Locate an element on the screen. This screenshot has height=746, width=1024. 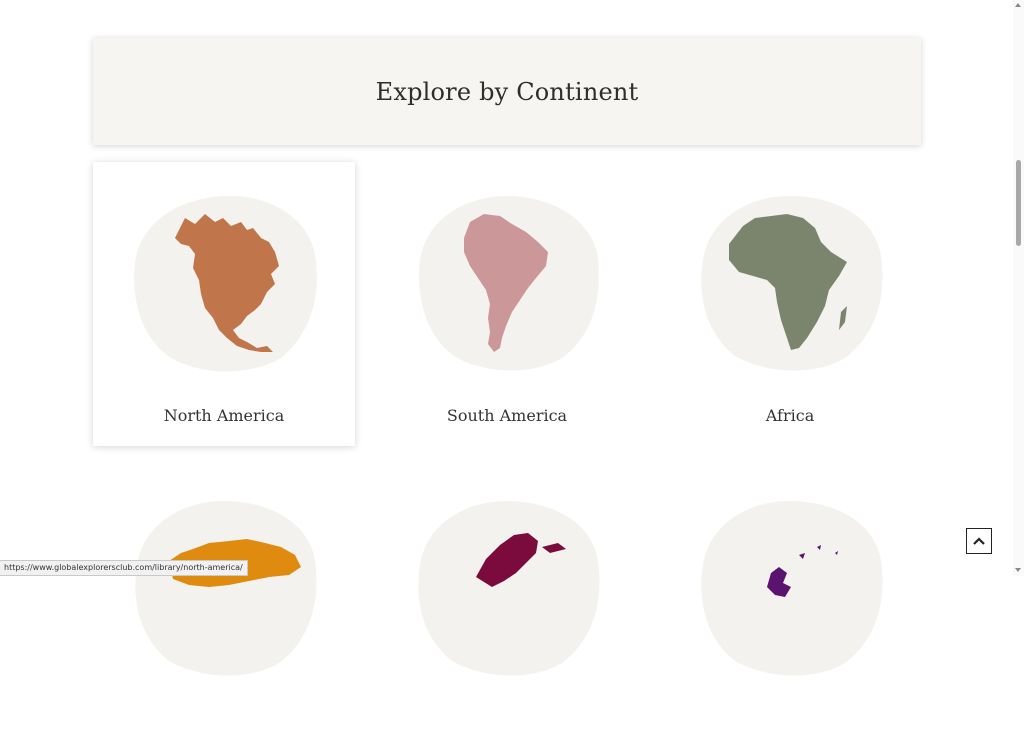
chevron-up-icon is located at coordinates (979, 541).